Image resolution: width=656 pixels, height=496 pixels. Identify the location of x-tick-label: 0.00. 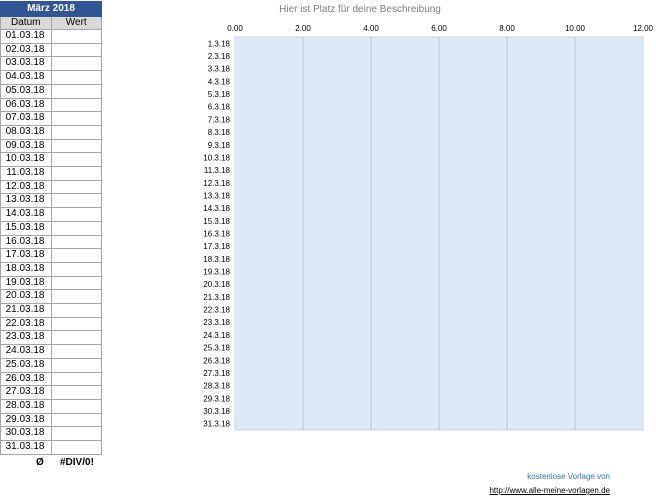
(235, 28).